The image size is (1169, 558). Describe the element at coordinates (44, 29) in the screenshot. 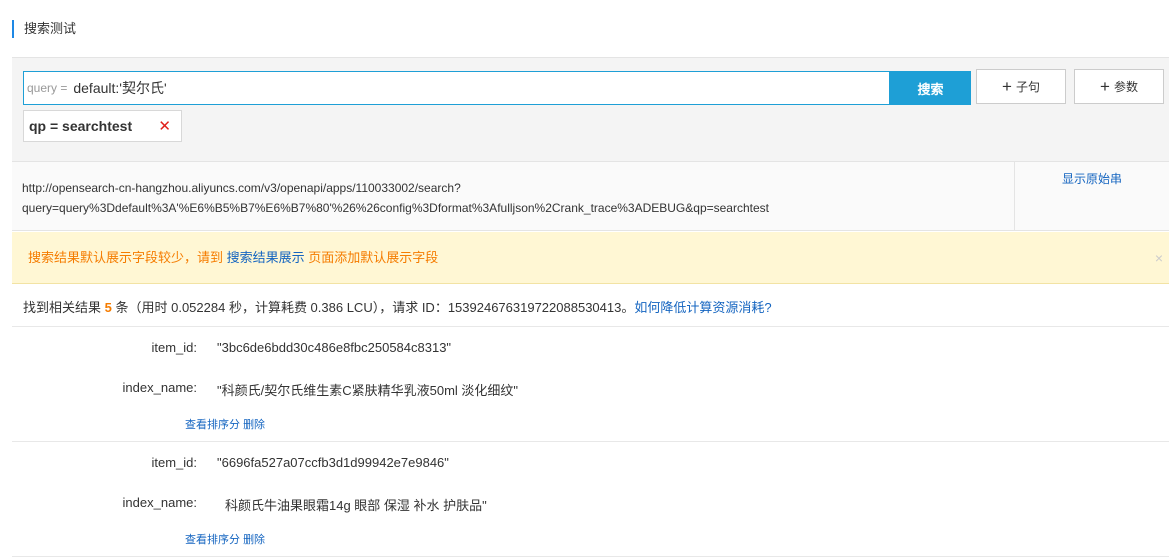

I see `section-title: 搜索测试` at that location.